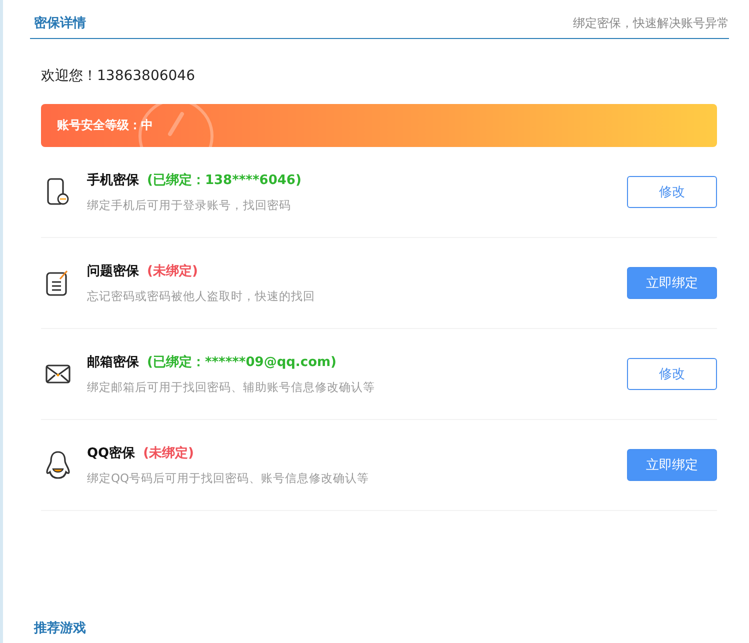 This screenshot has width=749, height=643. What do you see at coordinates (113, 271) in the screenshot?
I see `item-title: 问题密保` at bounding box center [113, 271].